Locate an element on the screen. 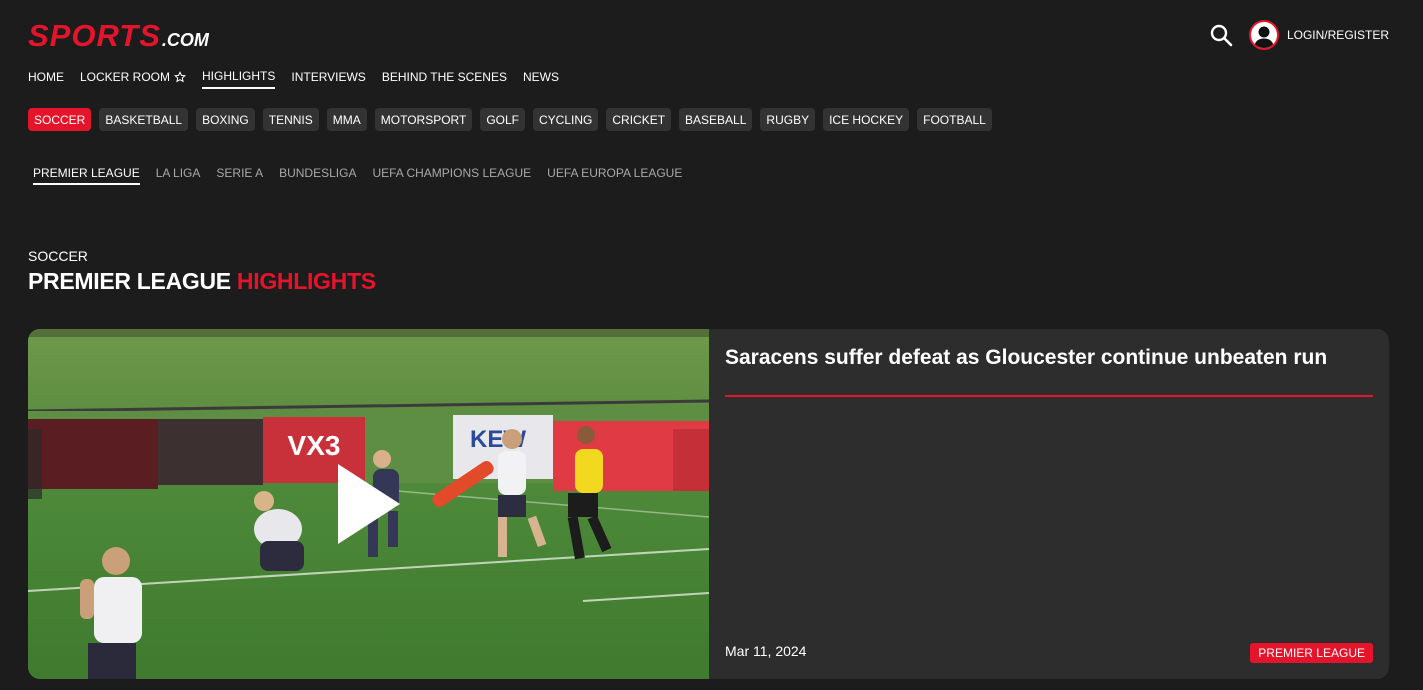 The height and width of the screenshot is (690, 1423). search-icon is located at coordinates (1221, 35).